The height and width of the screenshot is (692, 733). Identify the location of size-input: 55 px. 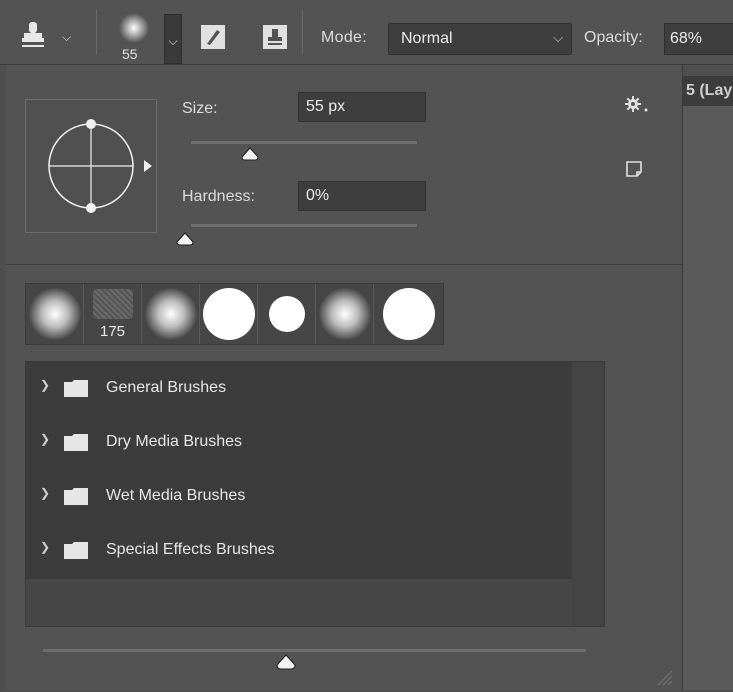
(362, 107).